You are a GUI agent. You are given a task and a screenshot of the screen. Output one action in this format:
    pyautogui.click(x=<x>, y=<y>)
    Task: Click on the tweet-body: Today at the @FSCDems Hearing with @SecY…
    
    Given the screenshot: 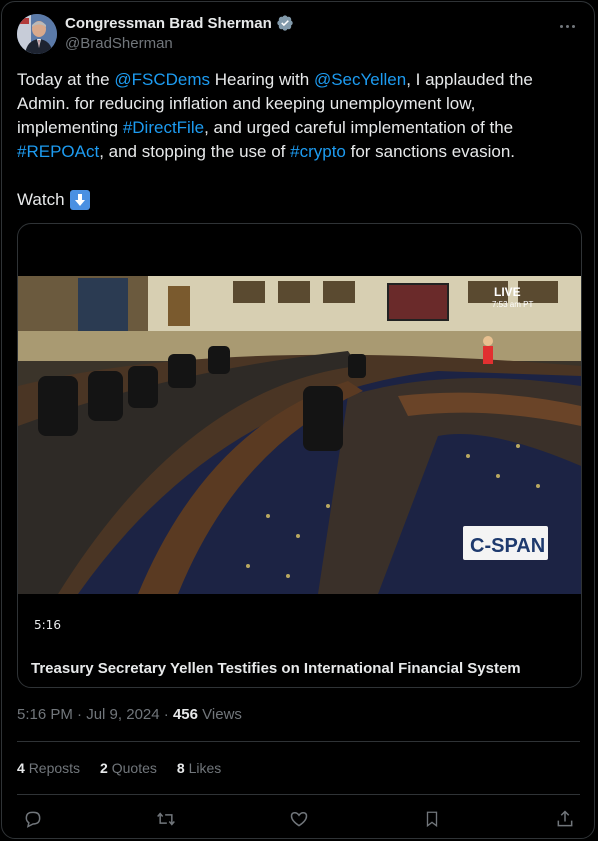 What is the action you would take?
    pyautogui.click(x=297, y=116)
    